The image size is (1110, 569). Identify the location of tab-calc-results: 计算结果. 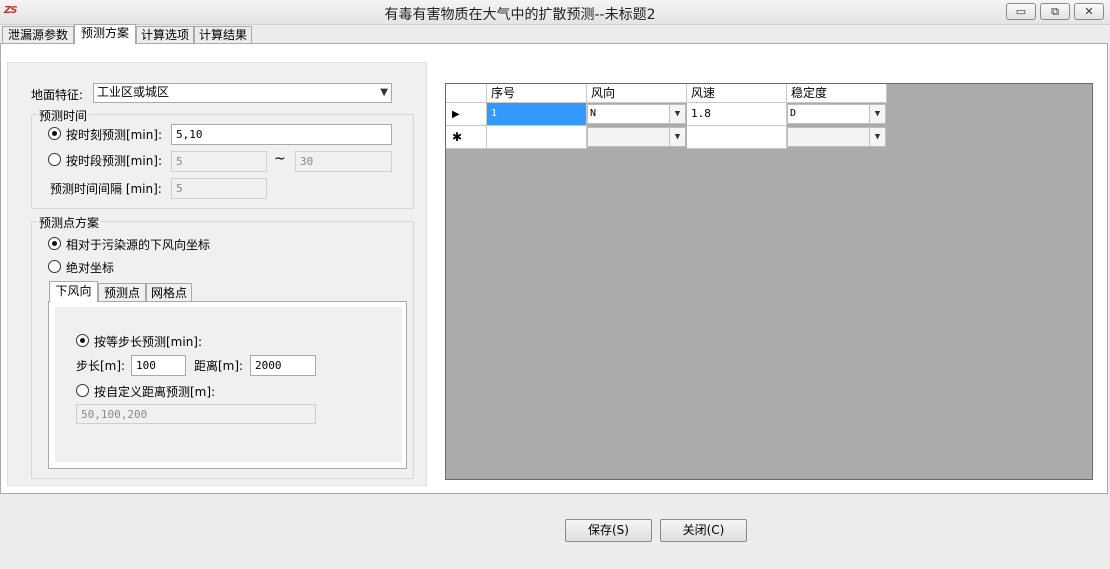
(223, 35).